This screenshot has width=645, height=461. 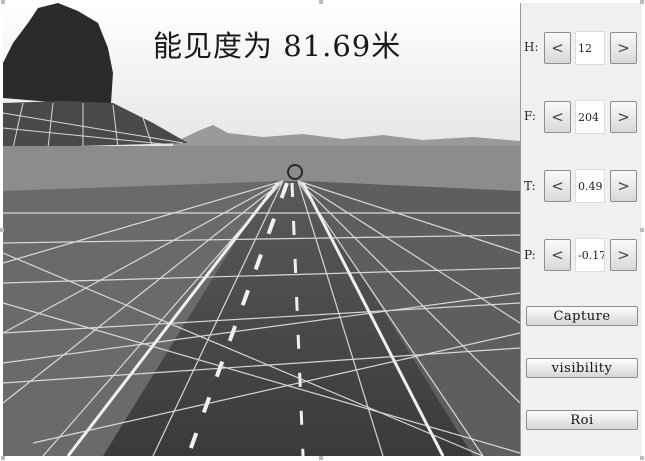 I want to click on resize-handle-right, so click(x=642, y=230).